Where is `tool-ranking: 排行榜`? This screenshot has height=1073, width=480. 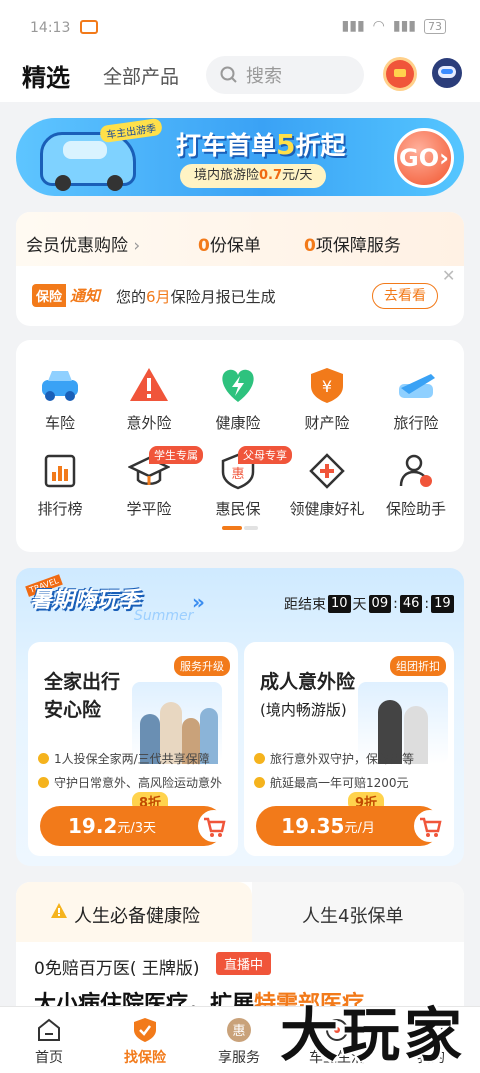
tool-ranking: 排行榜 is located at coordinates (60, 485).